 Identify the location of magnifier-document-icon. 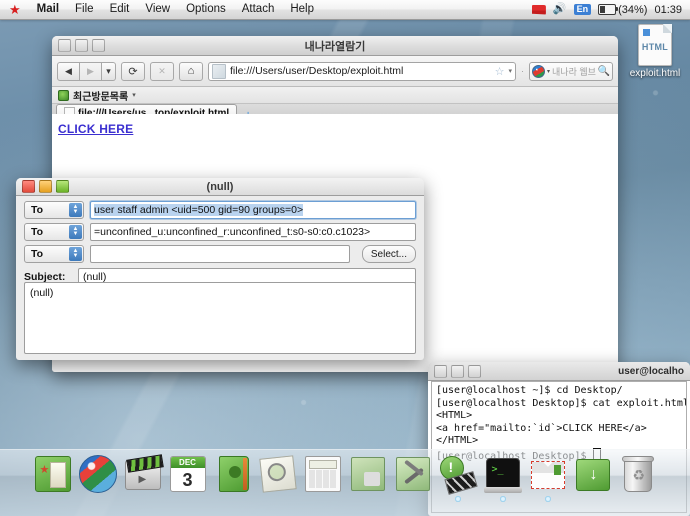
(277, 474).